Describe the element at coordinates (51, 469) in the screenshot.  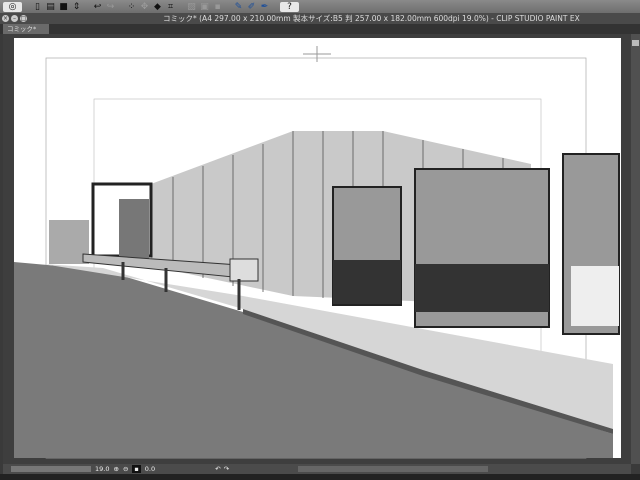
I see `zoom-slider` at that location.